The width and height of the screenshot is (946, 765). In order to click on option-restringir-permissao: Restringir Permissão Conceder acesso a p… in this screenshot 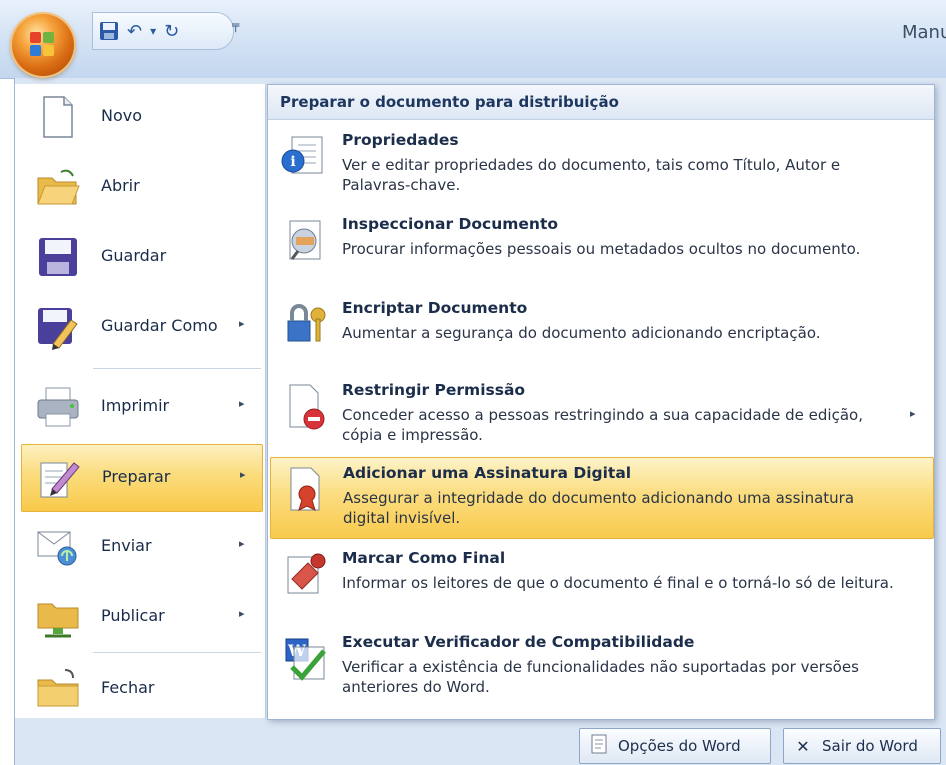, I will do `click(601, 413)`.